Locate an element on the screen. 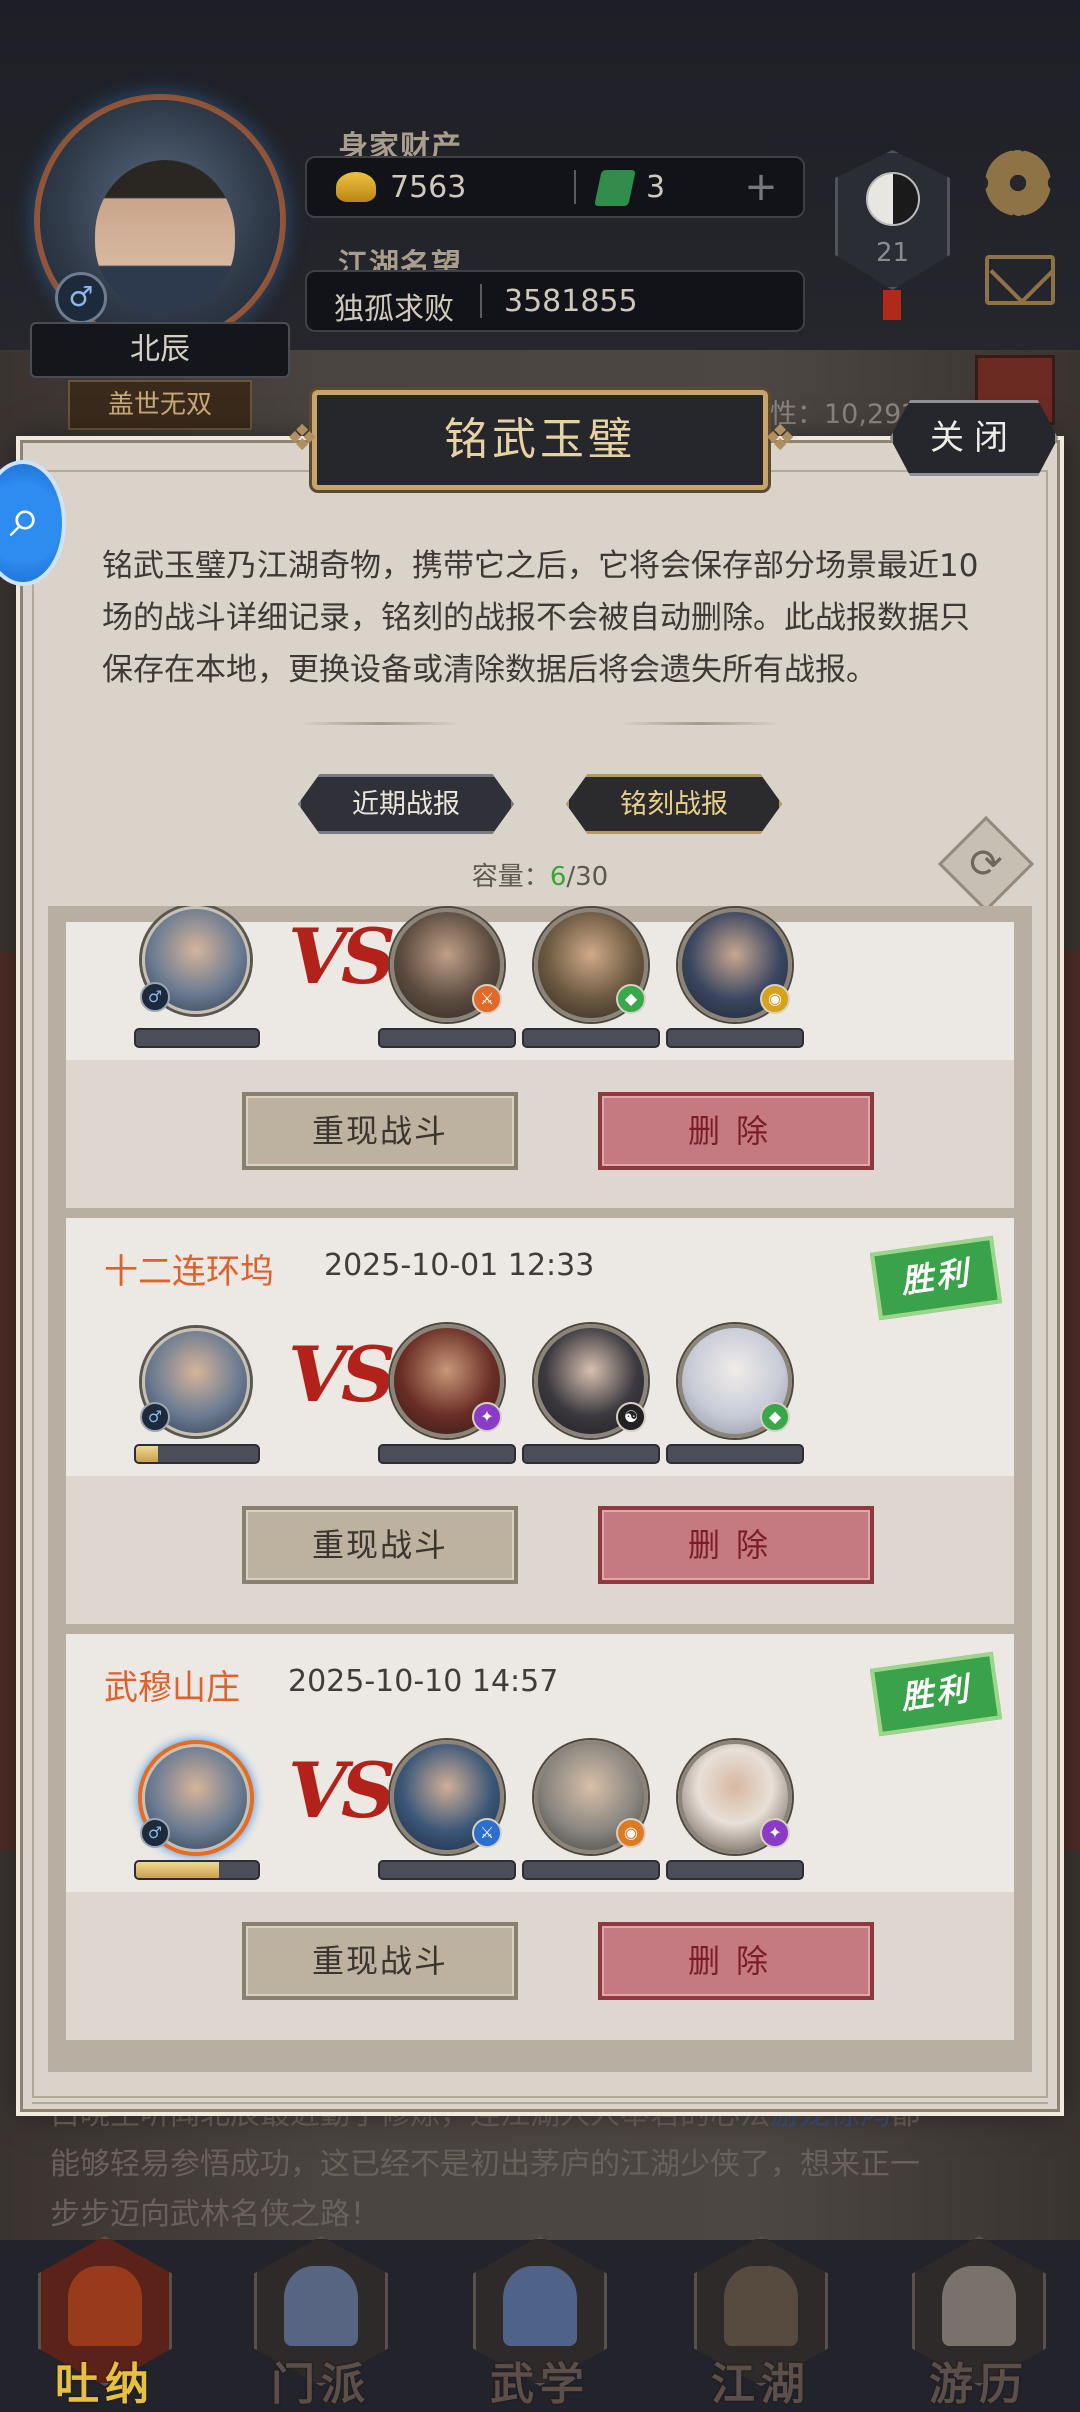 The width and height of the screenshot is (1080, 2412). meditation-icon is located at coordinates (105, 2306).